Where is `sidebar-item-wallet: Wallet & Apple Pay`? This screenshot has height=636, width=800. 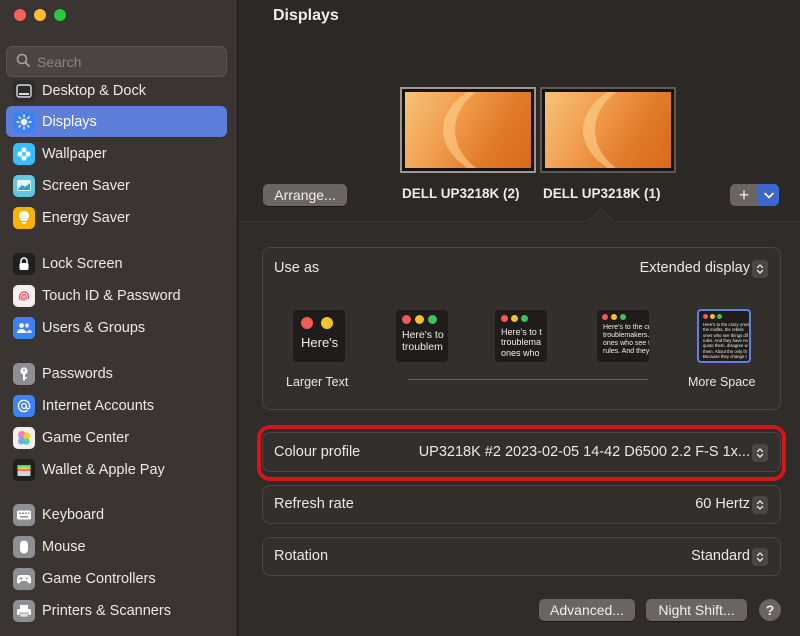 sidebar-item-wallet: Wallet & Apple Pay is located at coordinates (116, 469).